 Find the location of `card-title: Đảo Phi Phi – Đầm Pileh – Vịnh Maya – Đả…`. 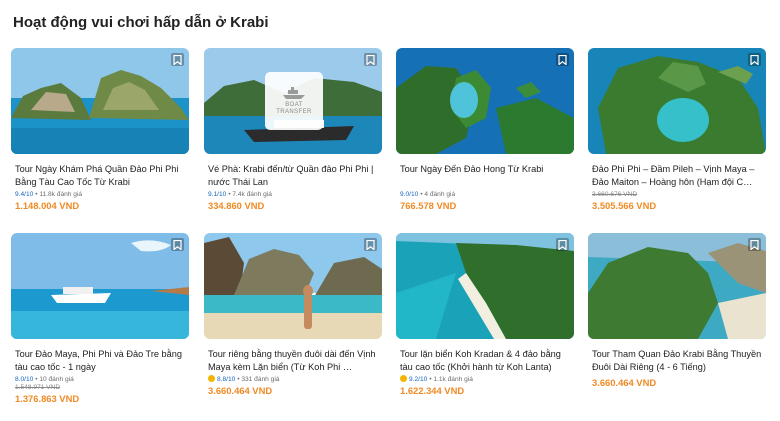

card-title: Đảo Phi Phi – Đầm Pileh – Vịnh Maya – Đả… is located at coordinates (677, 175).